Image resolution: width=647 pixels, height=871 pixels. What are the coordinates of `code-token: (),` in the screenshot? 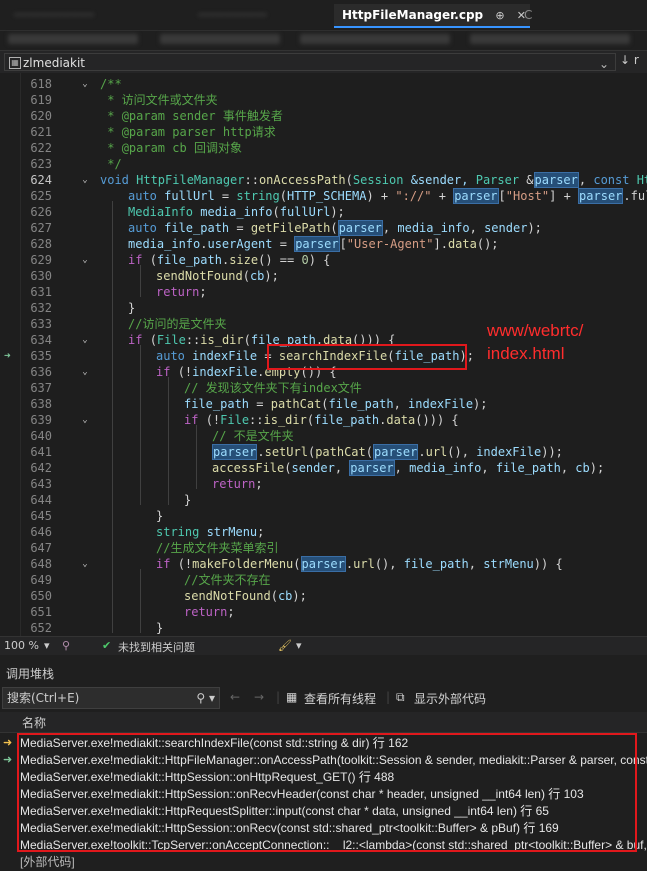 It's located at (389, 564).